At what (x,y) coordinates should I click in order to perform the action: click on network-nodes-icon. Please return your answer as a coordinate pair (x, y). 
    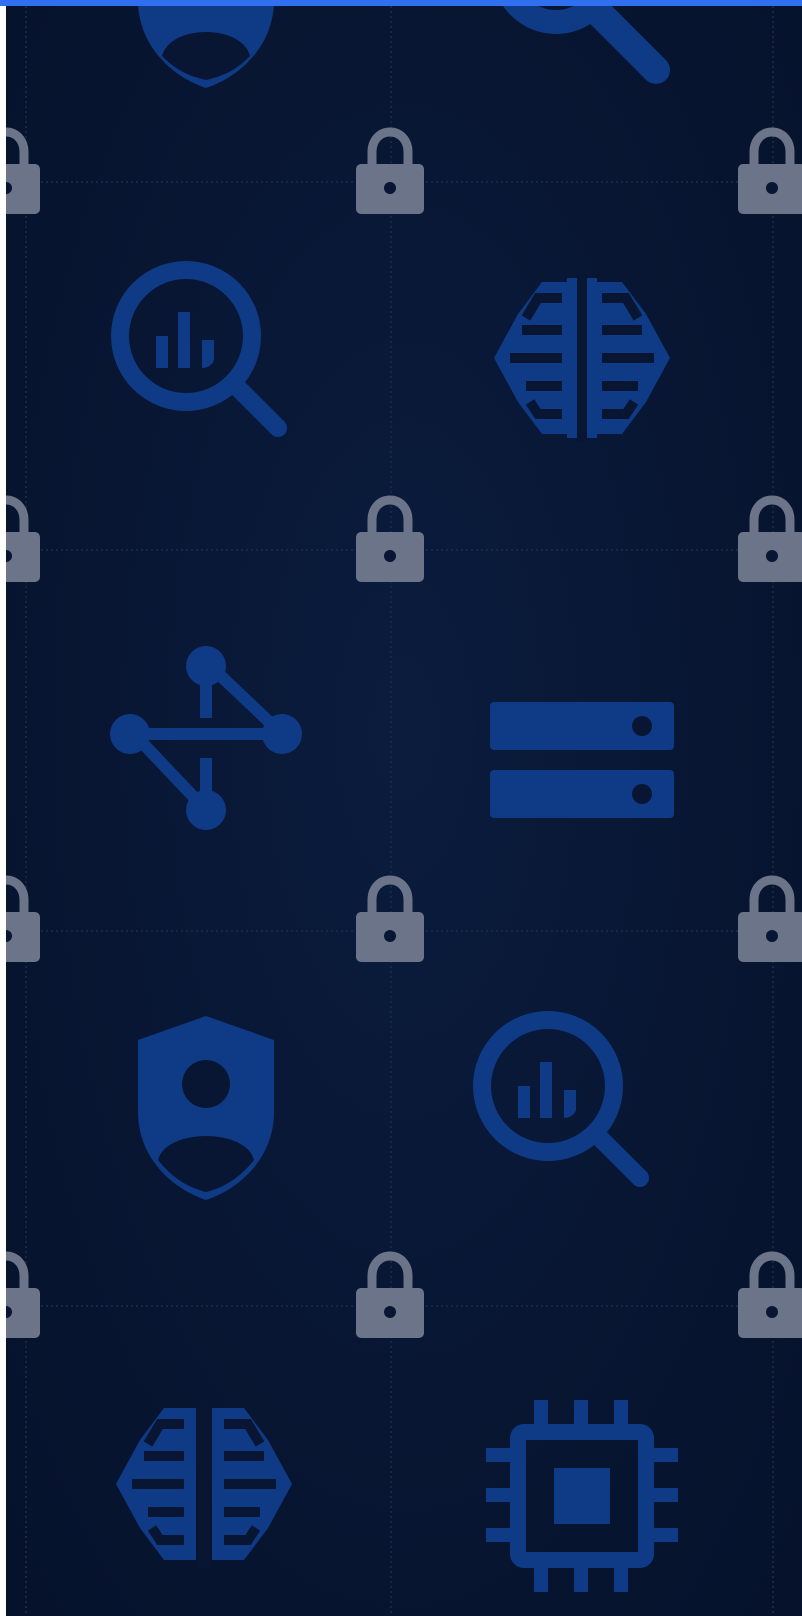
    Looking at the image, I should click on (206, 746).